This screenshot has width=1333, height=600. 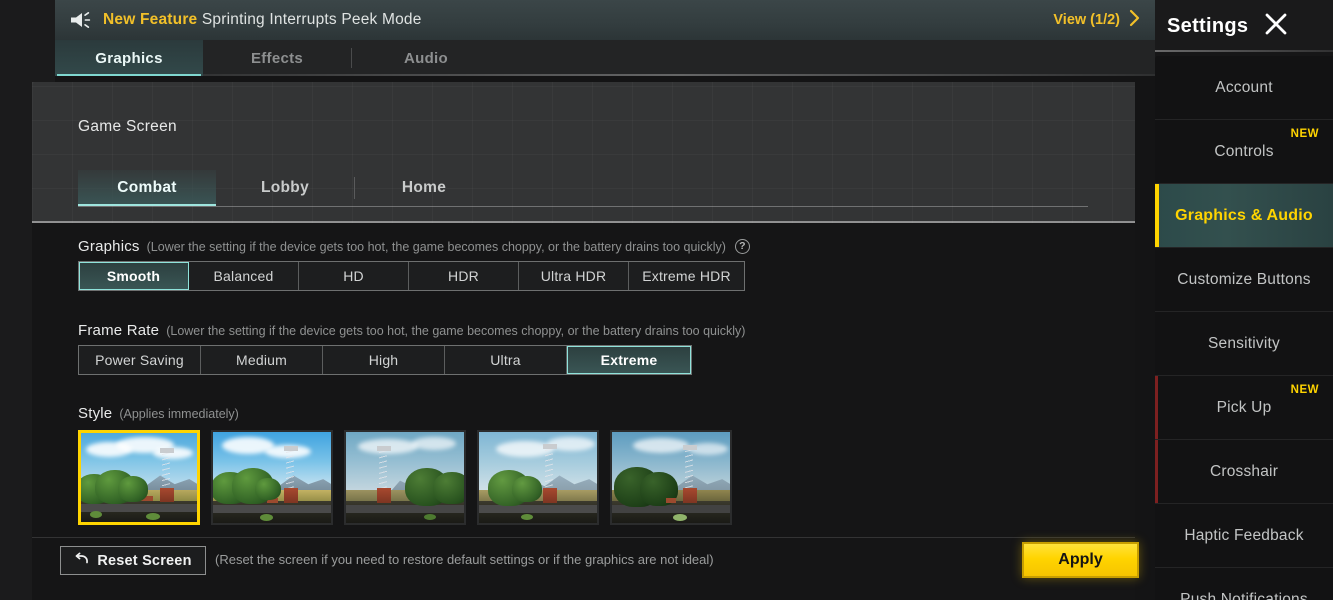 I want to click on frame-rate-option-power-saving-label: Power Saving, so click(x=139, y=360).